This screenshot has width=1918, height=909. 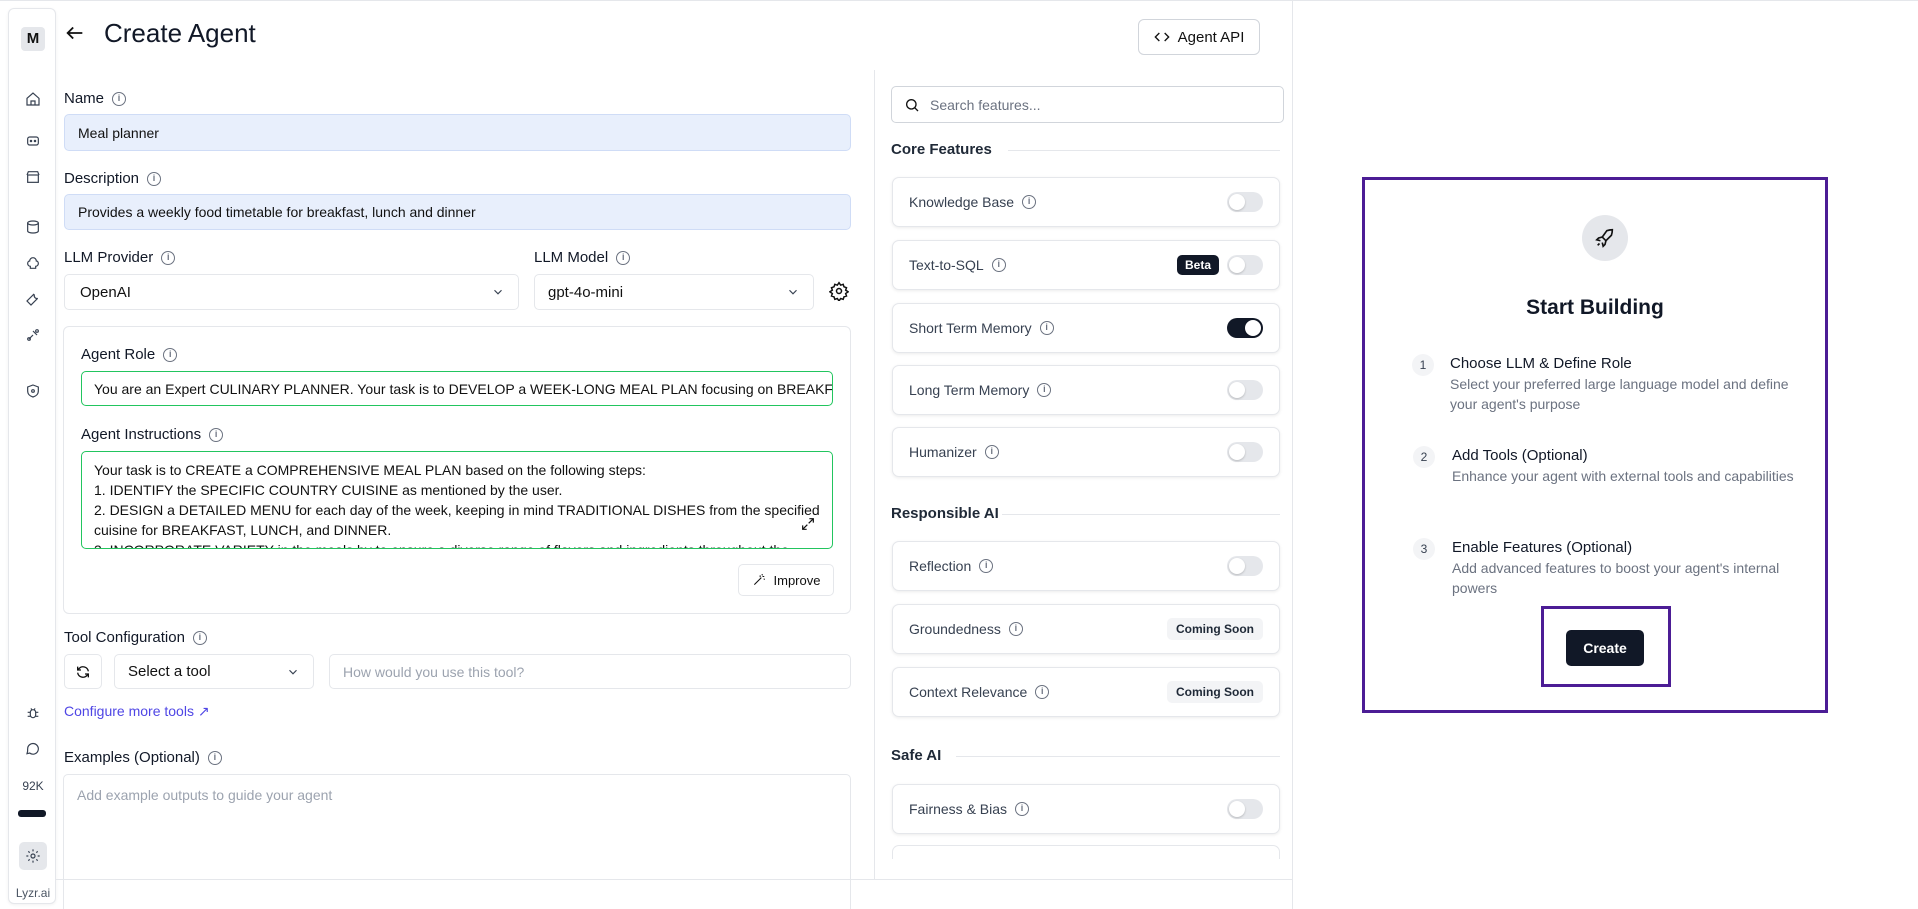 What do you see at coordinates (457, 132) in the screenshot?
I see `name-input: Meal planner` at bounding box center [457, 132].